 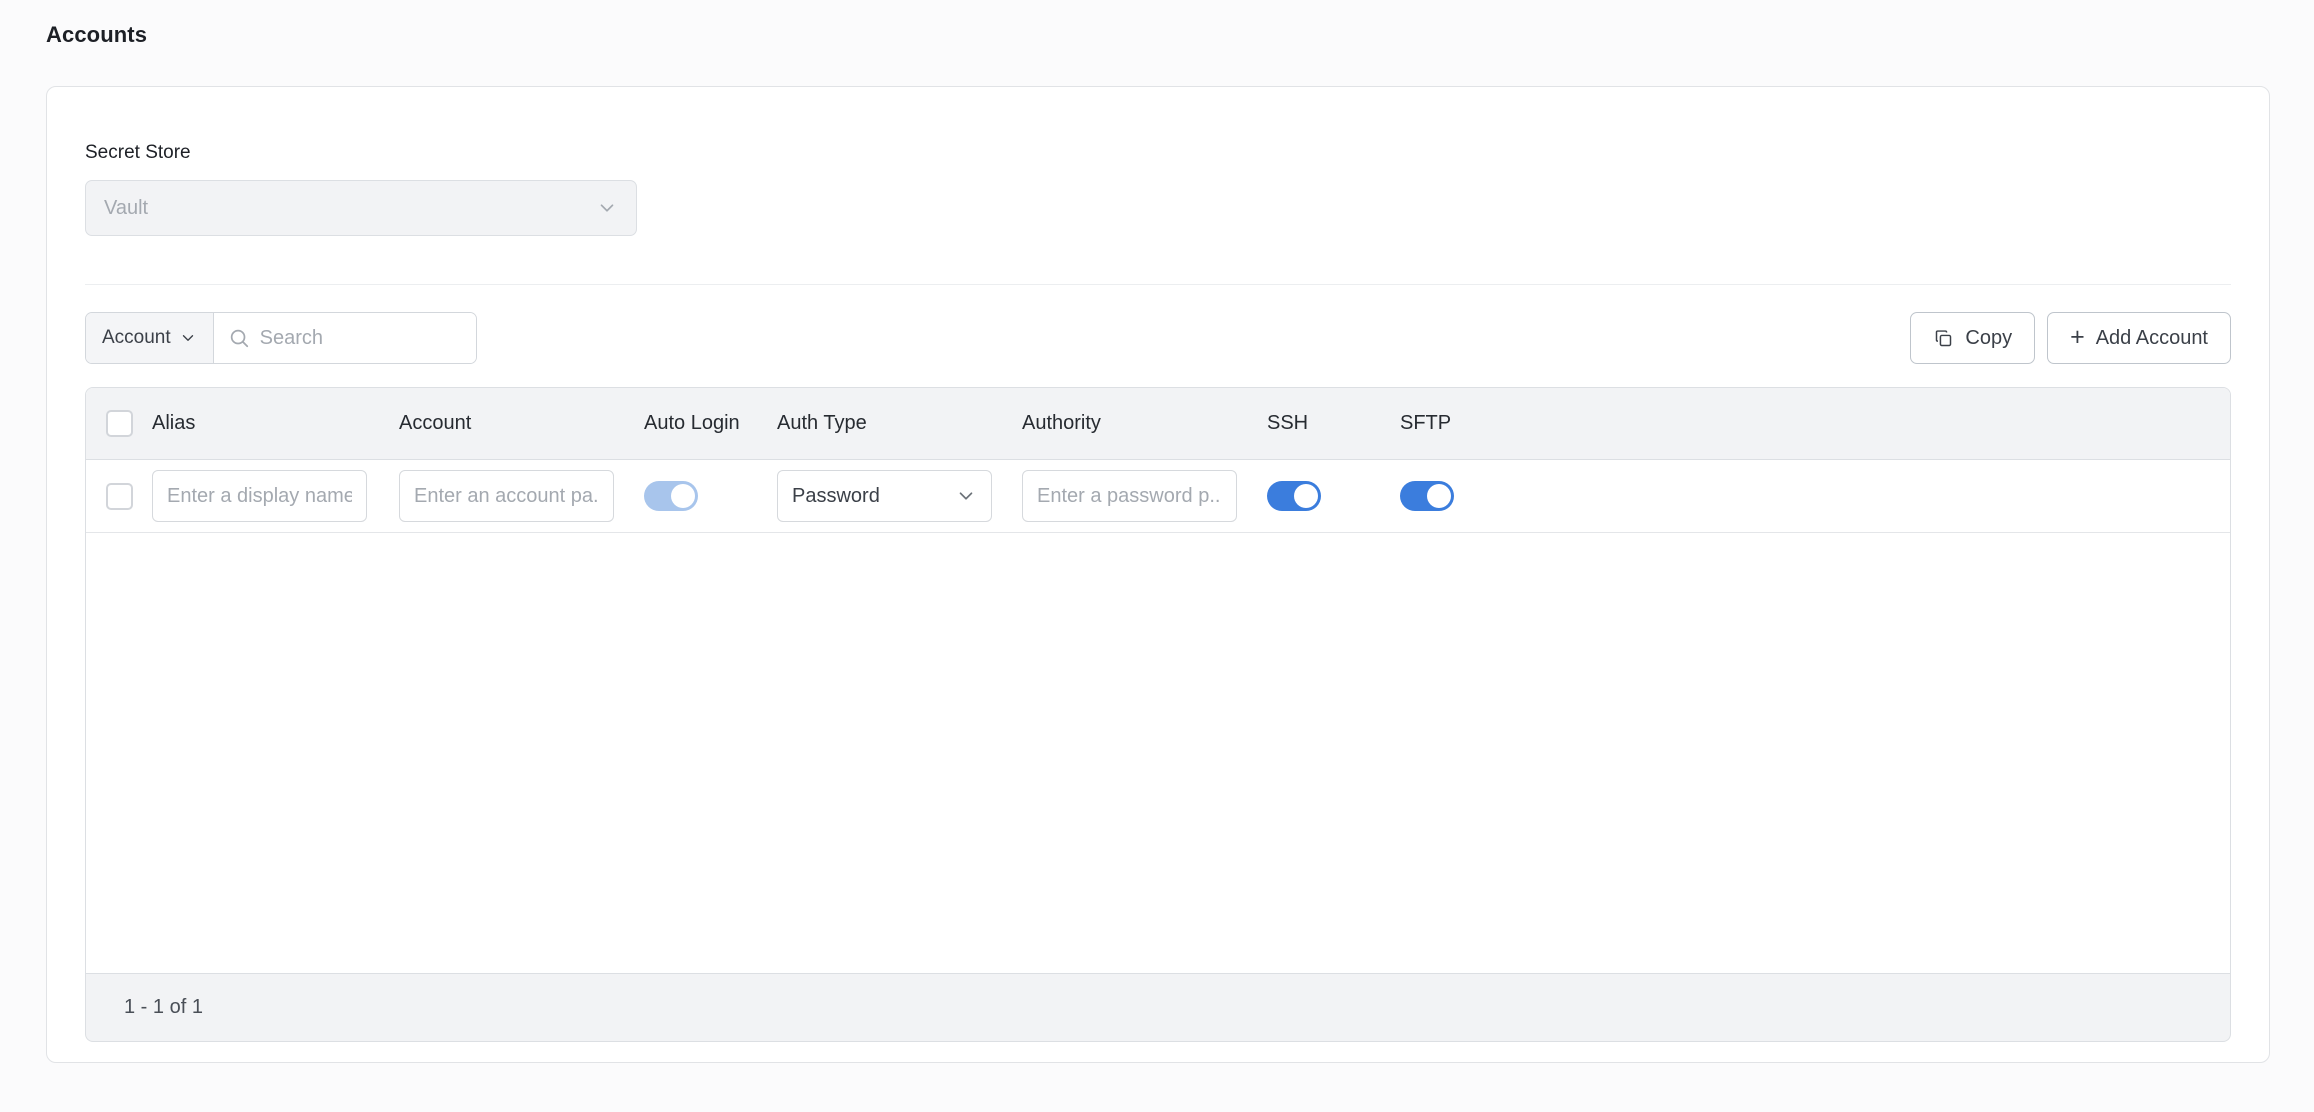 I want to click on select-all-cell, so click(x=115, y=423).